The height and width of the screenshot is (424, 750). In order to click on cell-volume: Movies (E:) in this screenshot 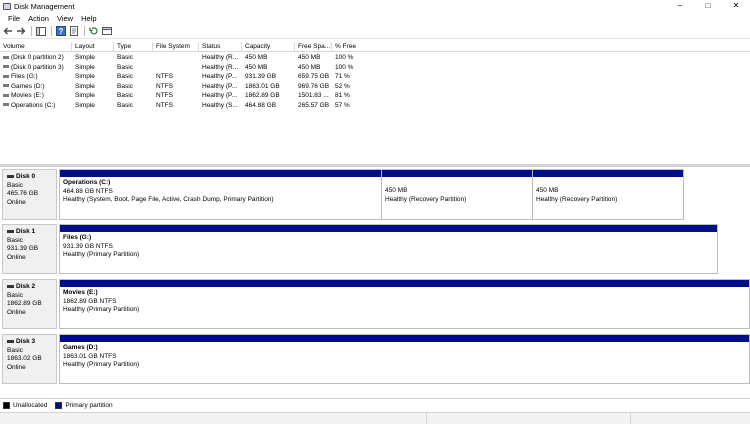, I will do `click(36, 96)`.